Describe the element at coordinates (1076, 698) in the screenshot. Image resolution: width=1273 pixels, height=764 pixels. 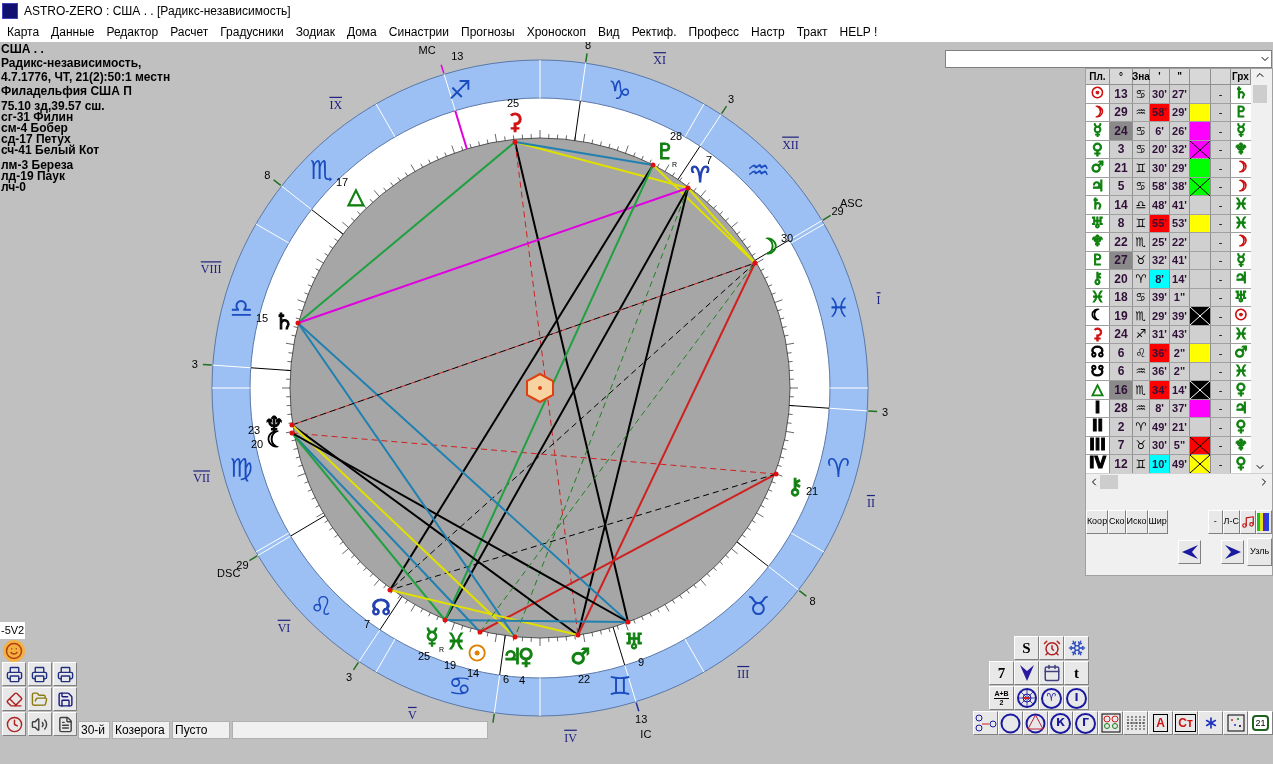
I see `circle-letter-button: I` at that location.